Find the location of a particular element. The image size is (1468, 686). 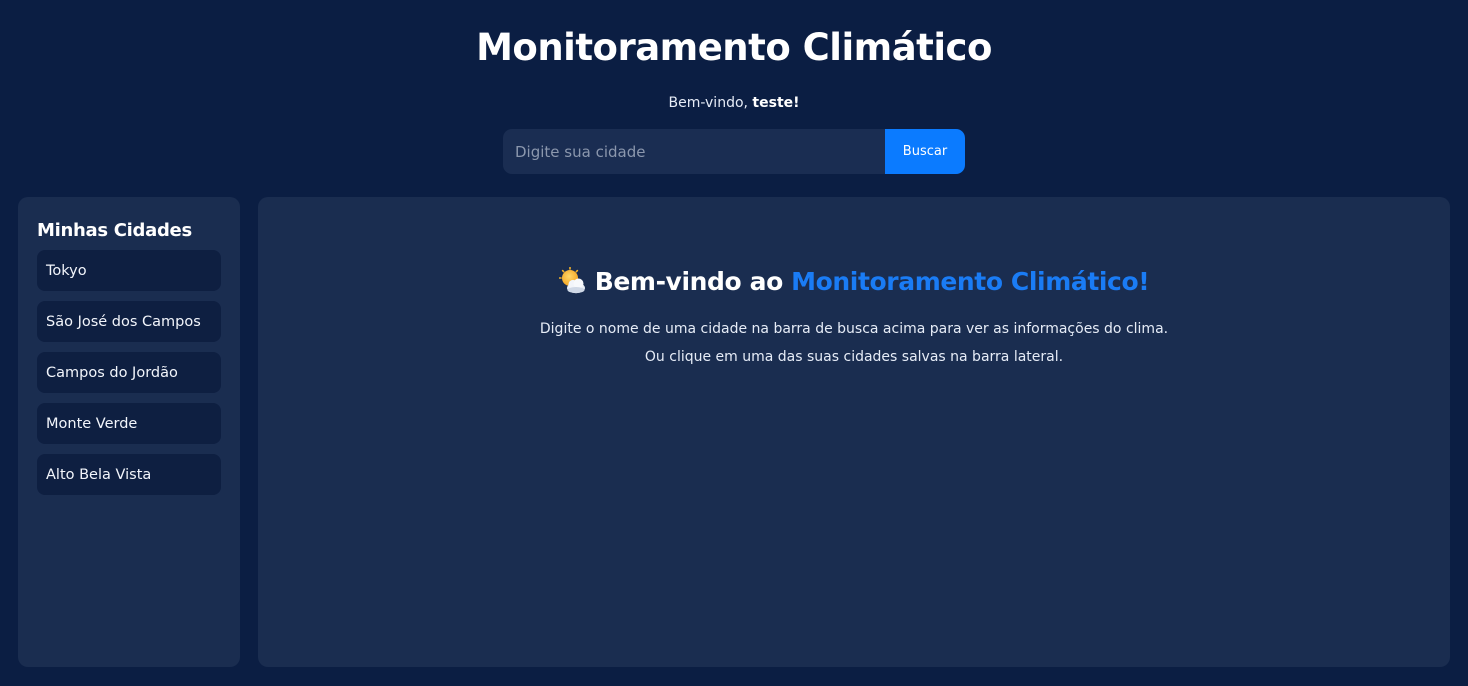

main-welcome-heading: Bem-vindo ao Monitoramento Climático! is located at coordinates (854, 282).